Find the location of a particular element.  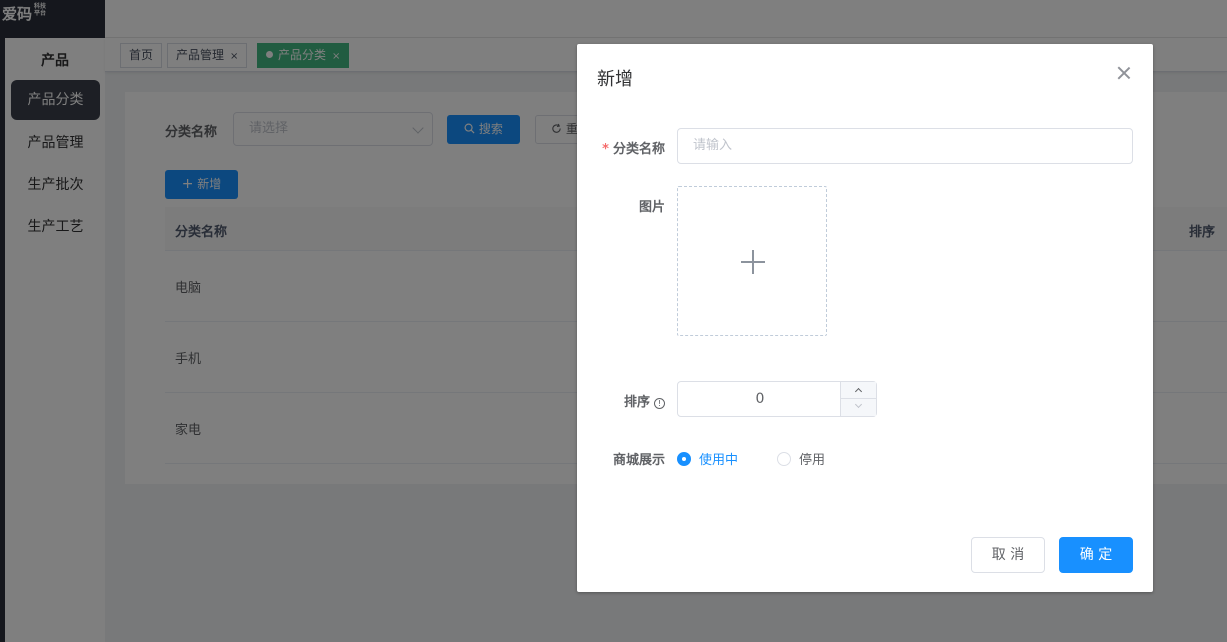

dialog-title: 新增 is located at coordinates (615, 79).